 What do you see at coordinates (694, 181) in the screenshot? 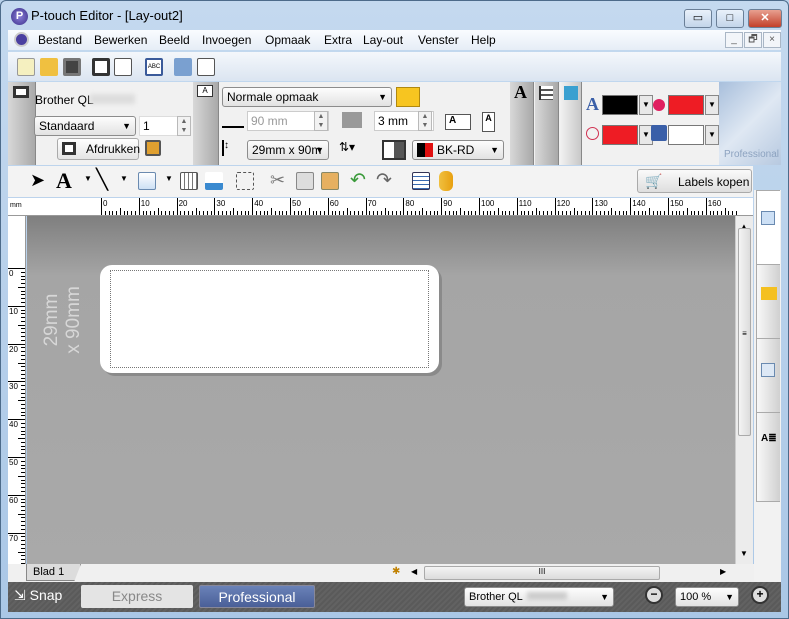
I see `buy-labels-button: 🛒 Labels kopen` at bounding box center [694, 181].